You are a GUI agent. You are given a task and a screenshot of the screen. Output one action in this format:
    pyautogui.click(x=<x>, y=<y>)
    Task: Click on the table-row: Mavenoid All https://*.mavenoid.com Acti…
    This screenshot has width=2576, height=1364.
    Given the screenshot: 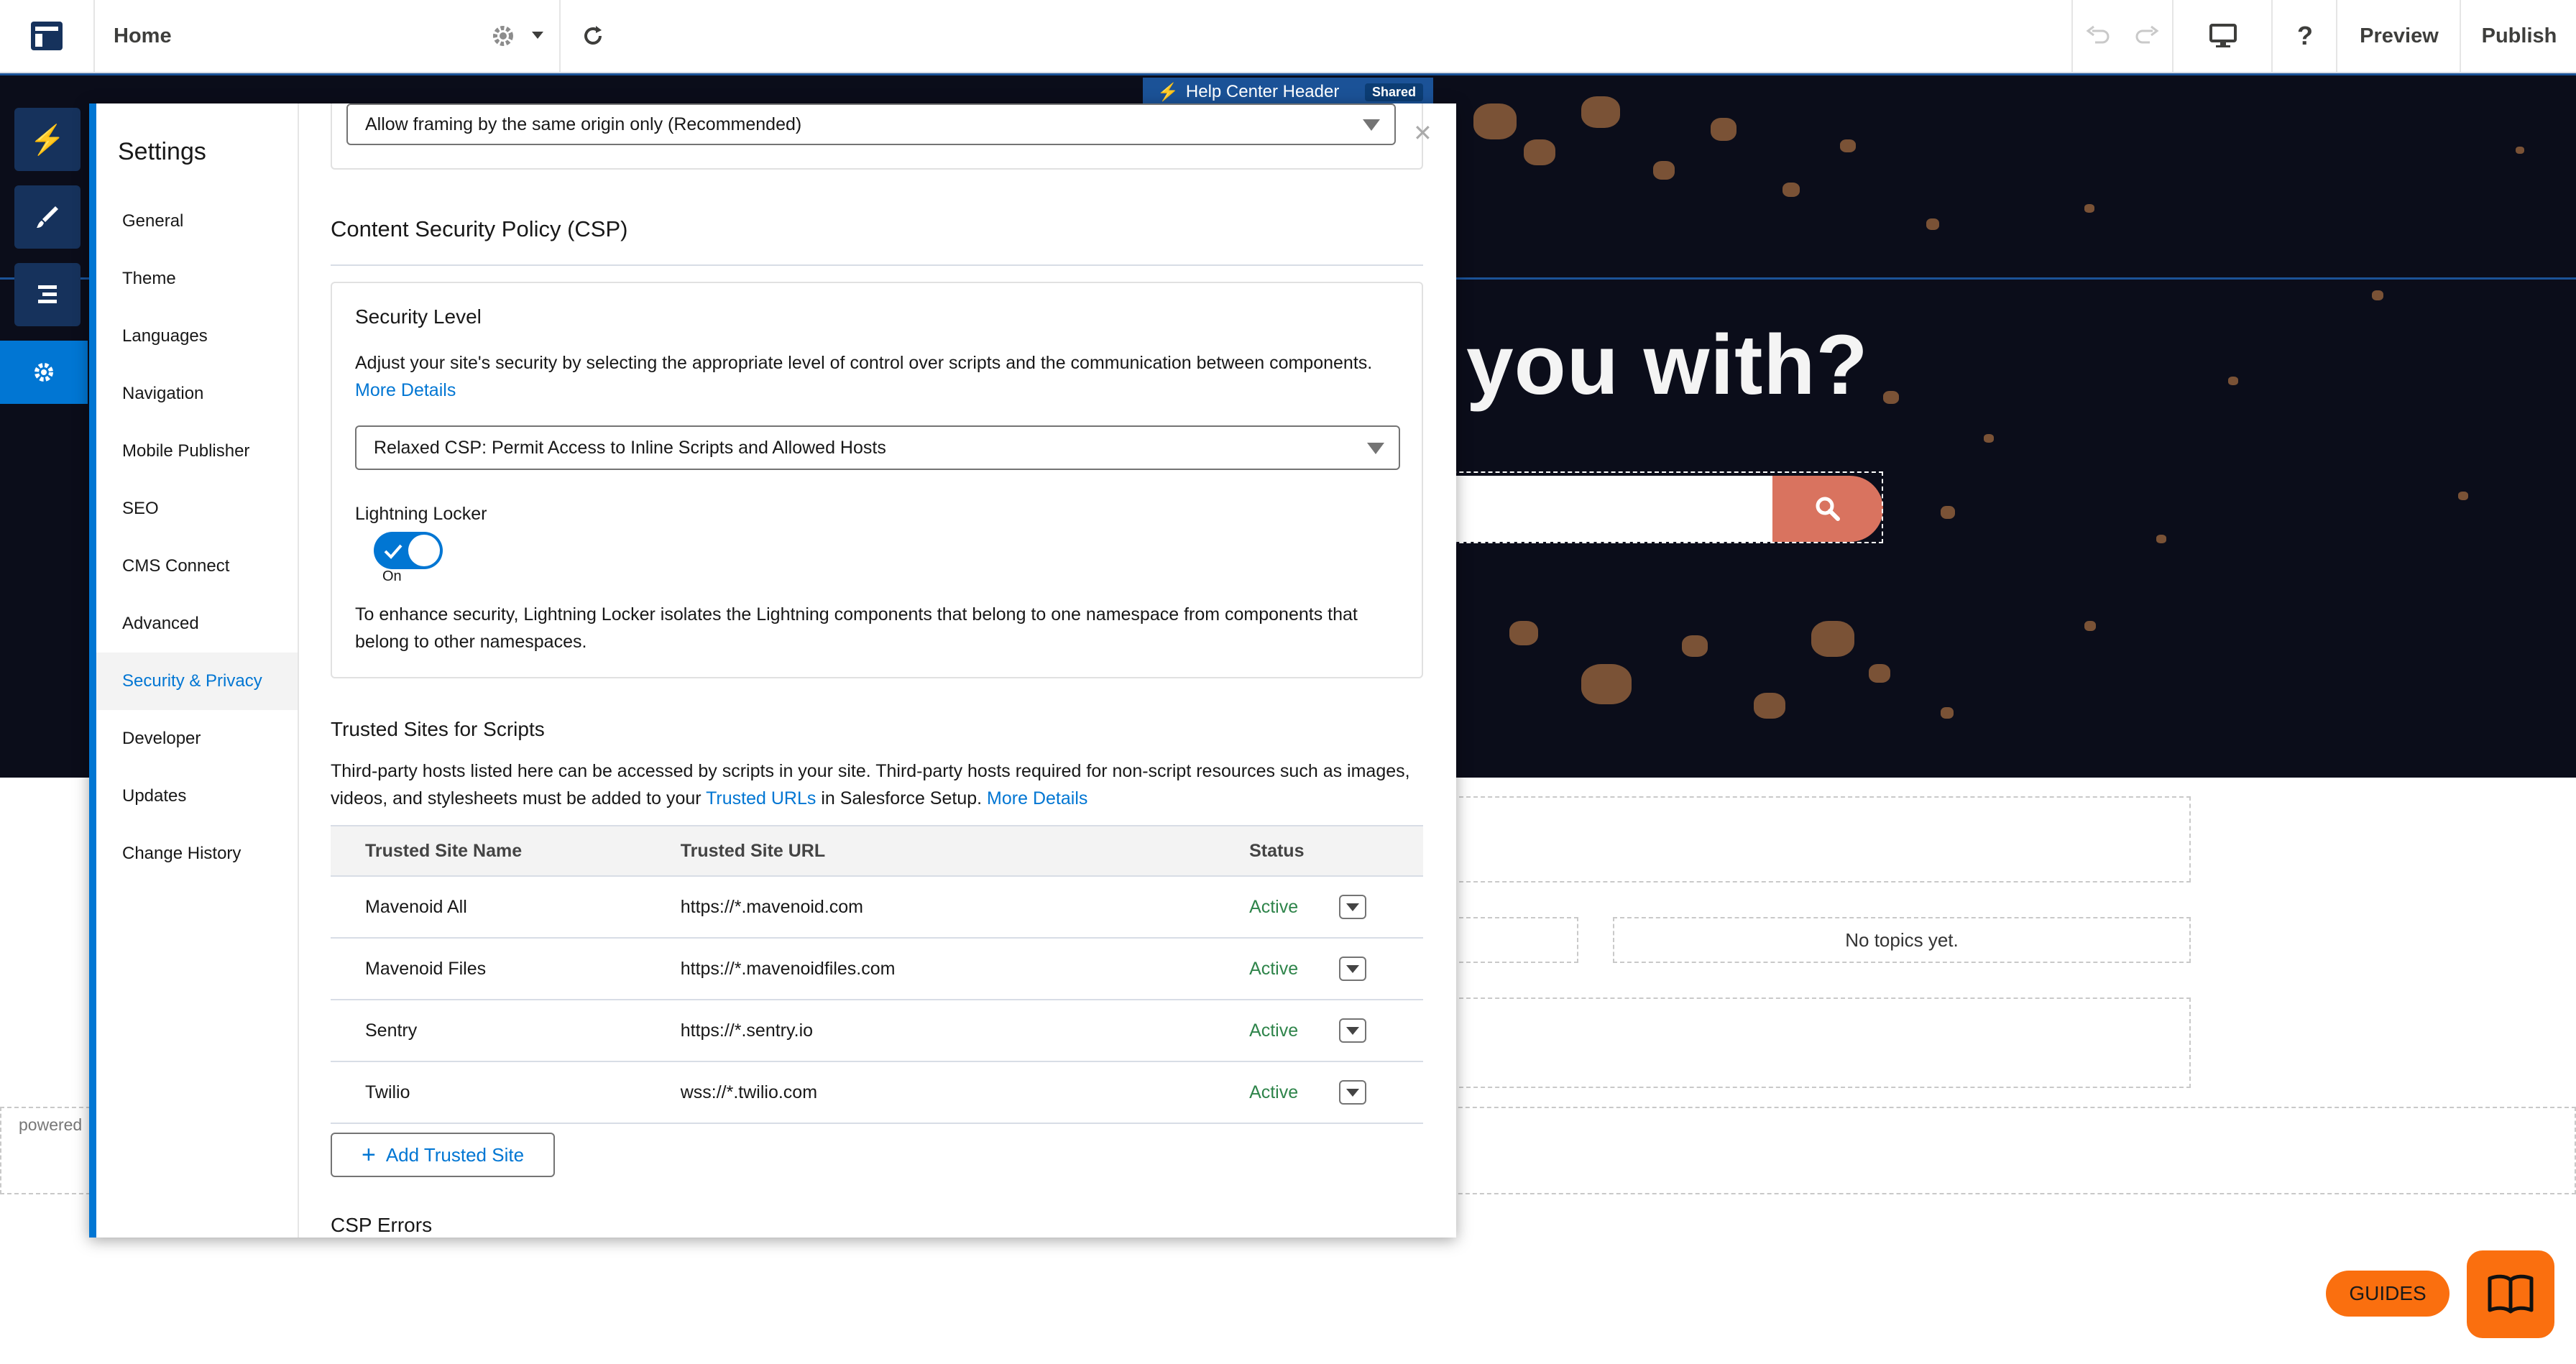 What is the action you would take?
    pyautogui.click(x=877, y=908)
    